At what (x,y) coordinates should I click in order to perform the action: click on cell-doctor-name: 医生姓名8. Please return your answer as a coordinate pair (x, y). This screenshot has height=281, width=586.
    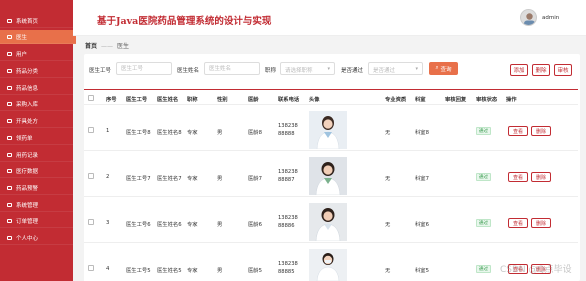
    Looking at the image, I should click on (169, 133).